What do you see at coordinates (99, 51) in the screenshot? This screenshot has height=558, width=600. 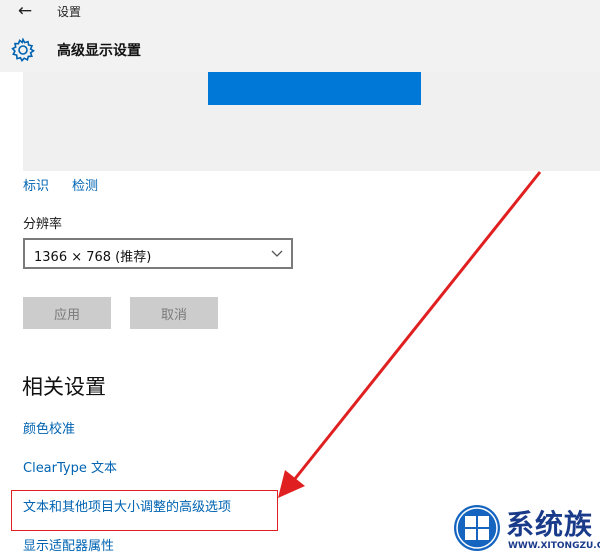 I see `page-title: 高级显示设置` at bounding box center [99, 51].